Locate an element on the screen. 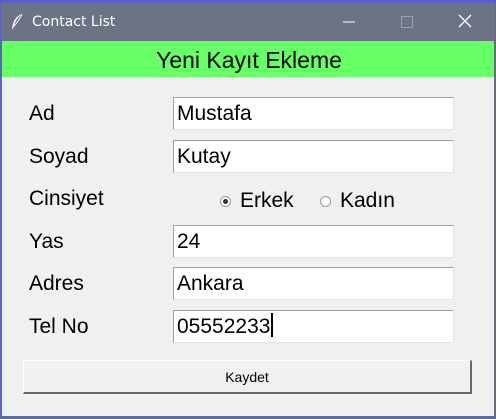 The width and height of the screenshot is (496, 419). maximize-button is located at coordinates (407, 22).